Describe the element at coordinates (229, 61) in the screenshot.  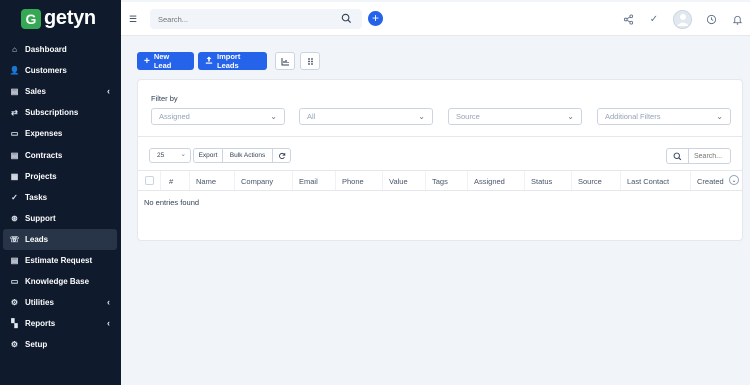
I see `import-leads-label: Import Leads` at that location.